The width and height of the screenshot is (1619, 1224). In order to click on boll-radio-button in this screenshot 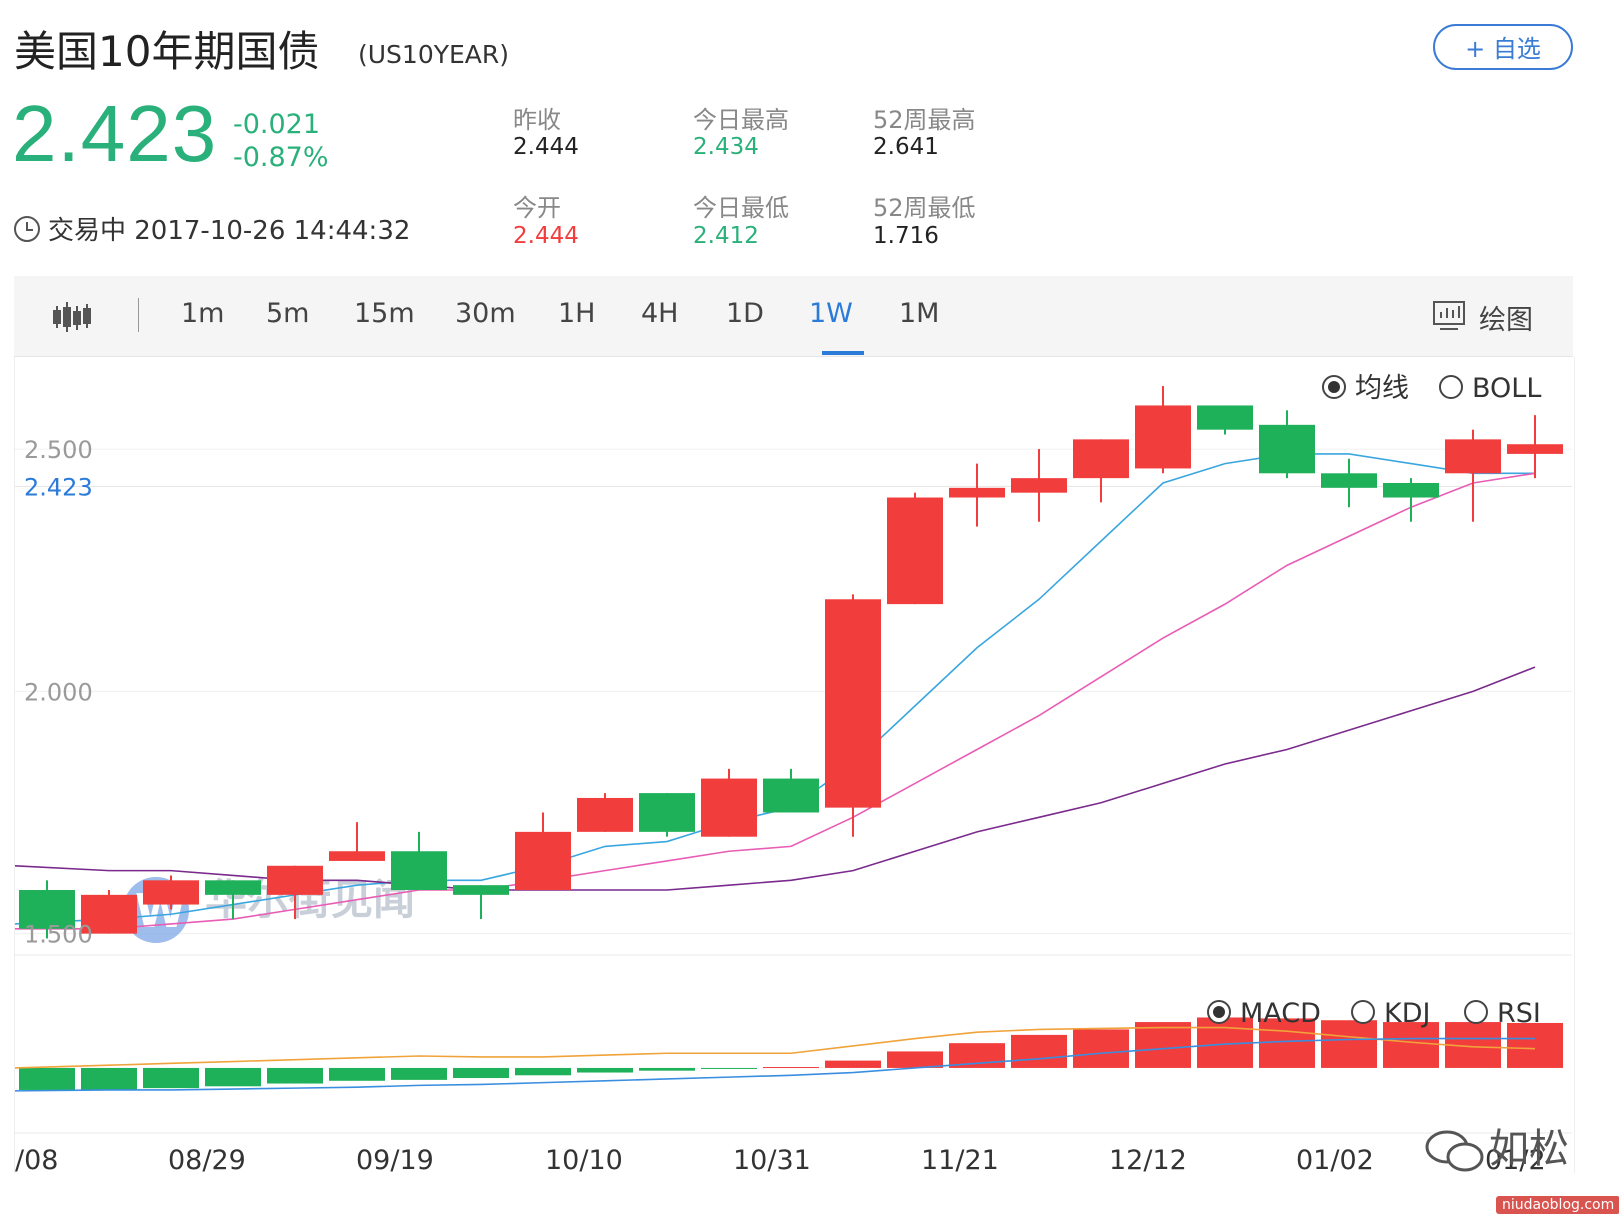, I will do `click(1451, 387)`.